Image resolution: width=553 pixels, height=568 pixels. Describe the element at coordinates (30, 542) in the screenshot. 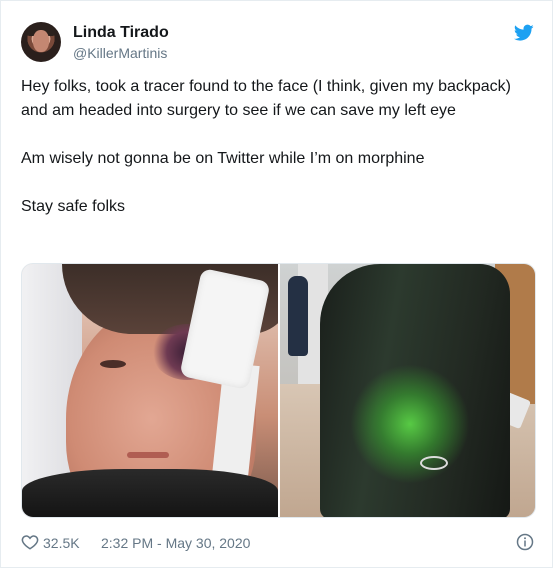

I see `heart-icon` at that location.